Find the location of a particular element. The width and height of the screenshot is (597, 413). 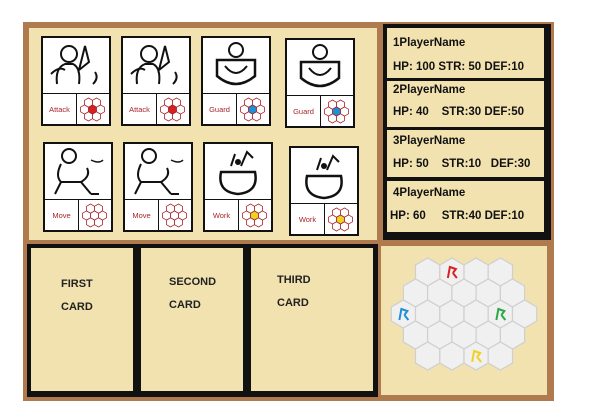

card-slot-third: THIRD CARD is located at coordinates (312, 319).